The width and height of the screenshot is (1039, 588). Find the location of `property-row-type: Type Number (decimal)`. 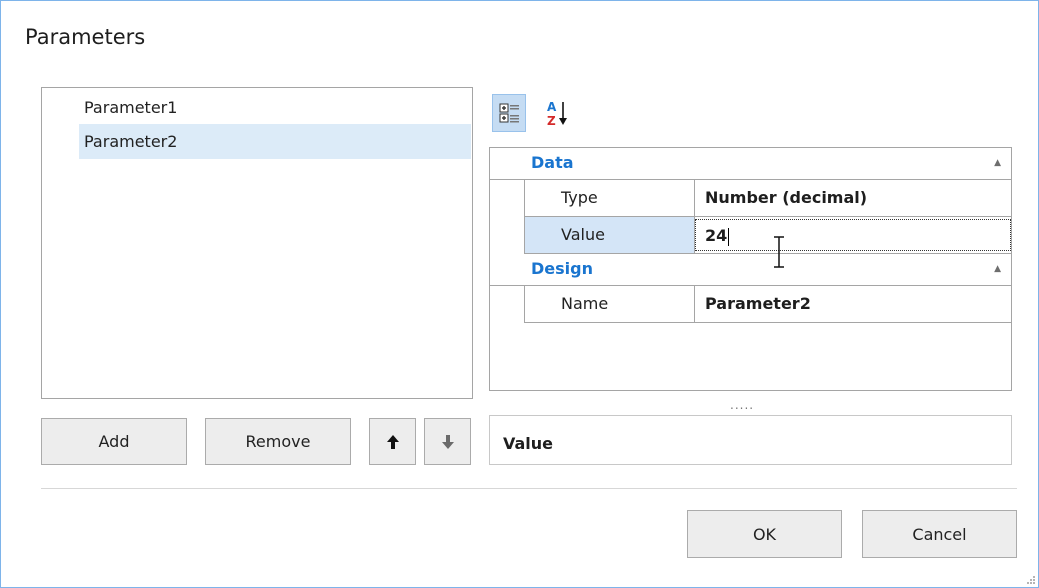

property-row-type: Type Number (decimal) is located at coordinates (767, 198).